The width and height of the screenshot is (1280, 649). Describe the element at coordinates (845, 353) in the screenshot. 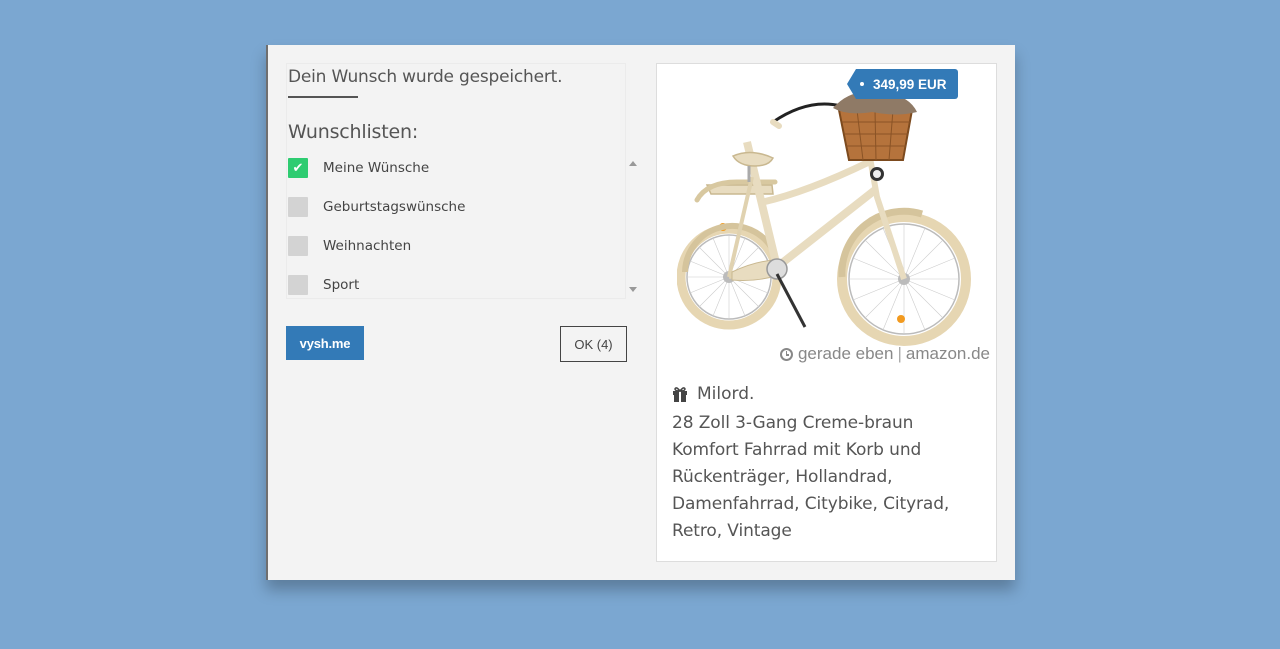

I see `time-added: gerade eben` at that location.